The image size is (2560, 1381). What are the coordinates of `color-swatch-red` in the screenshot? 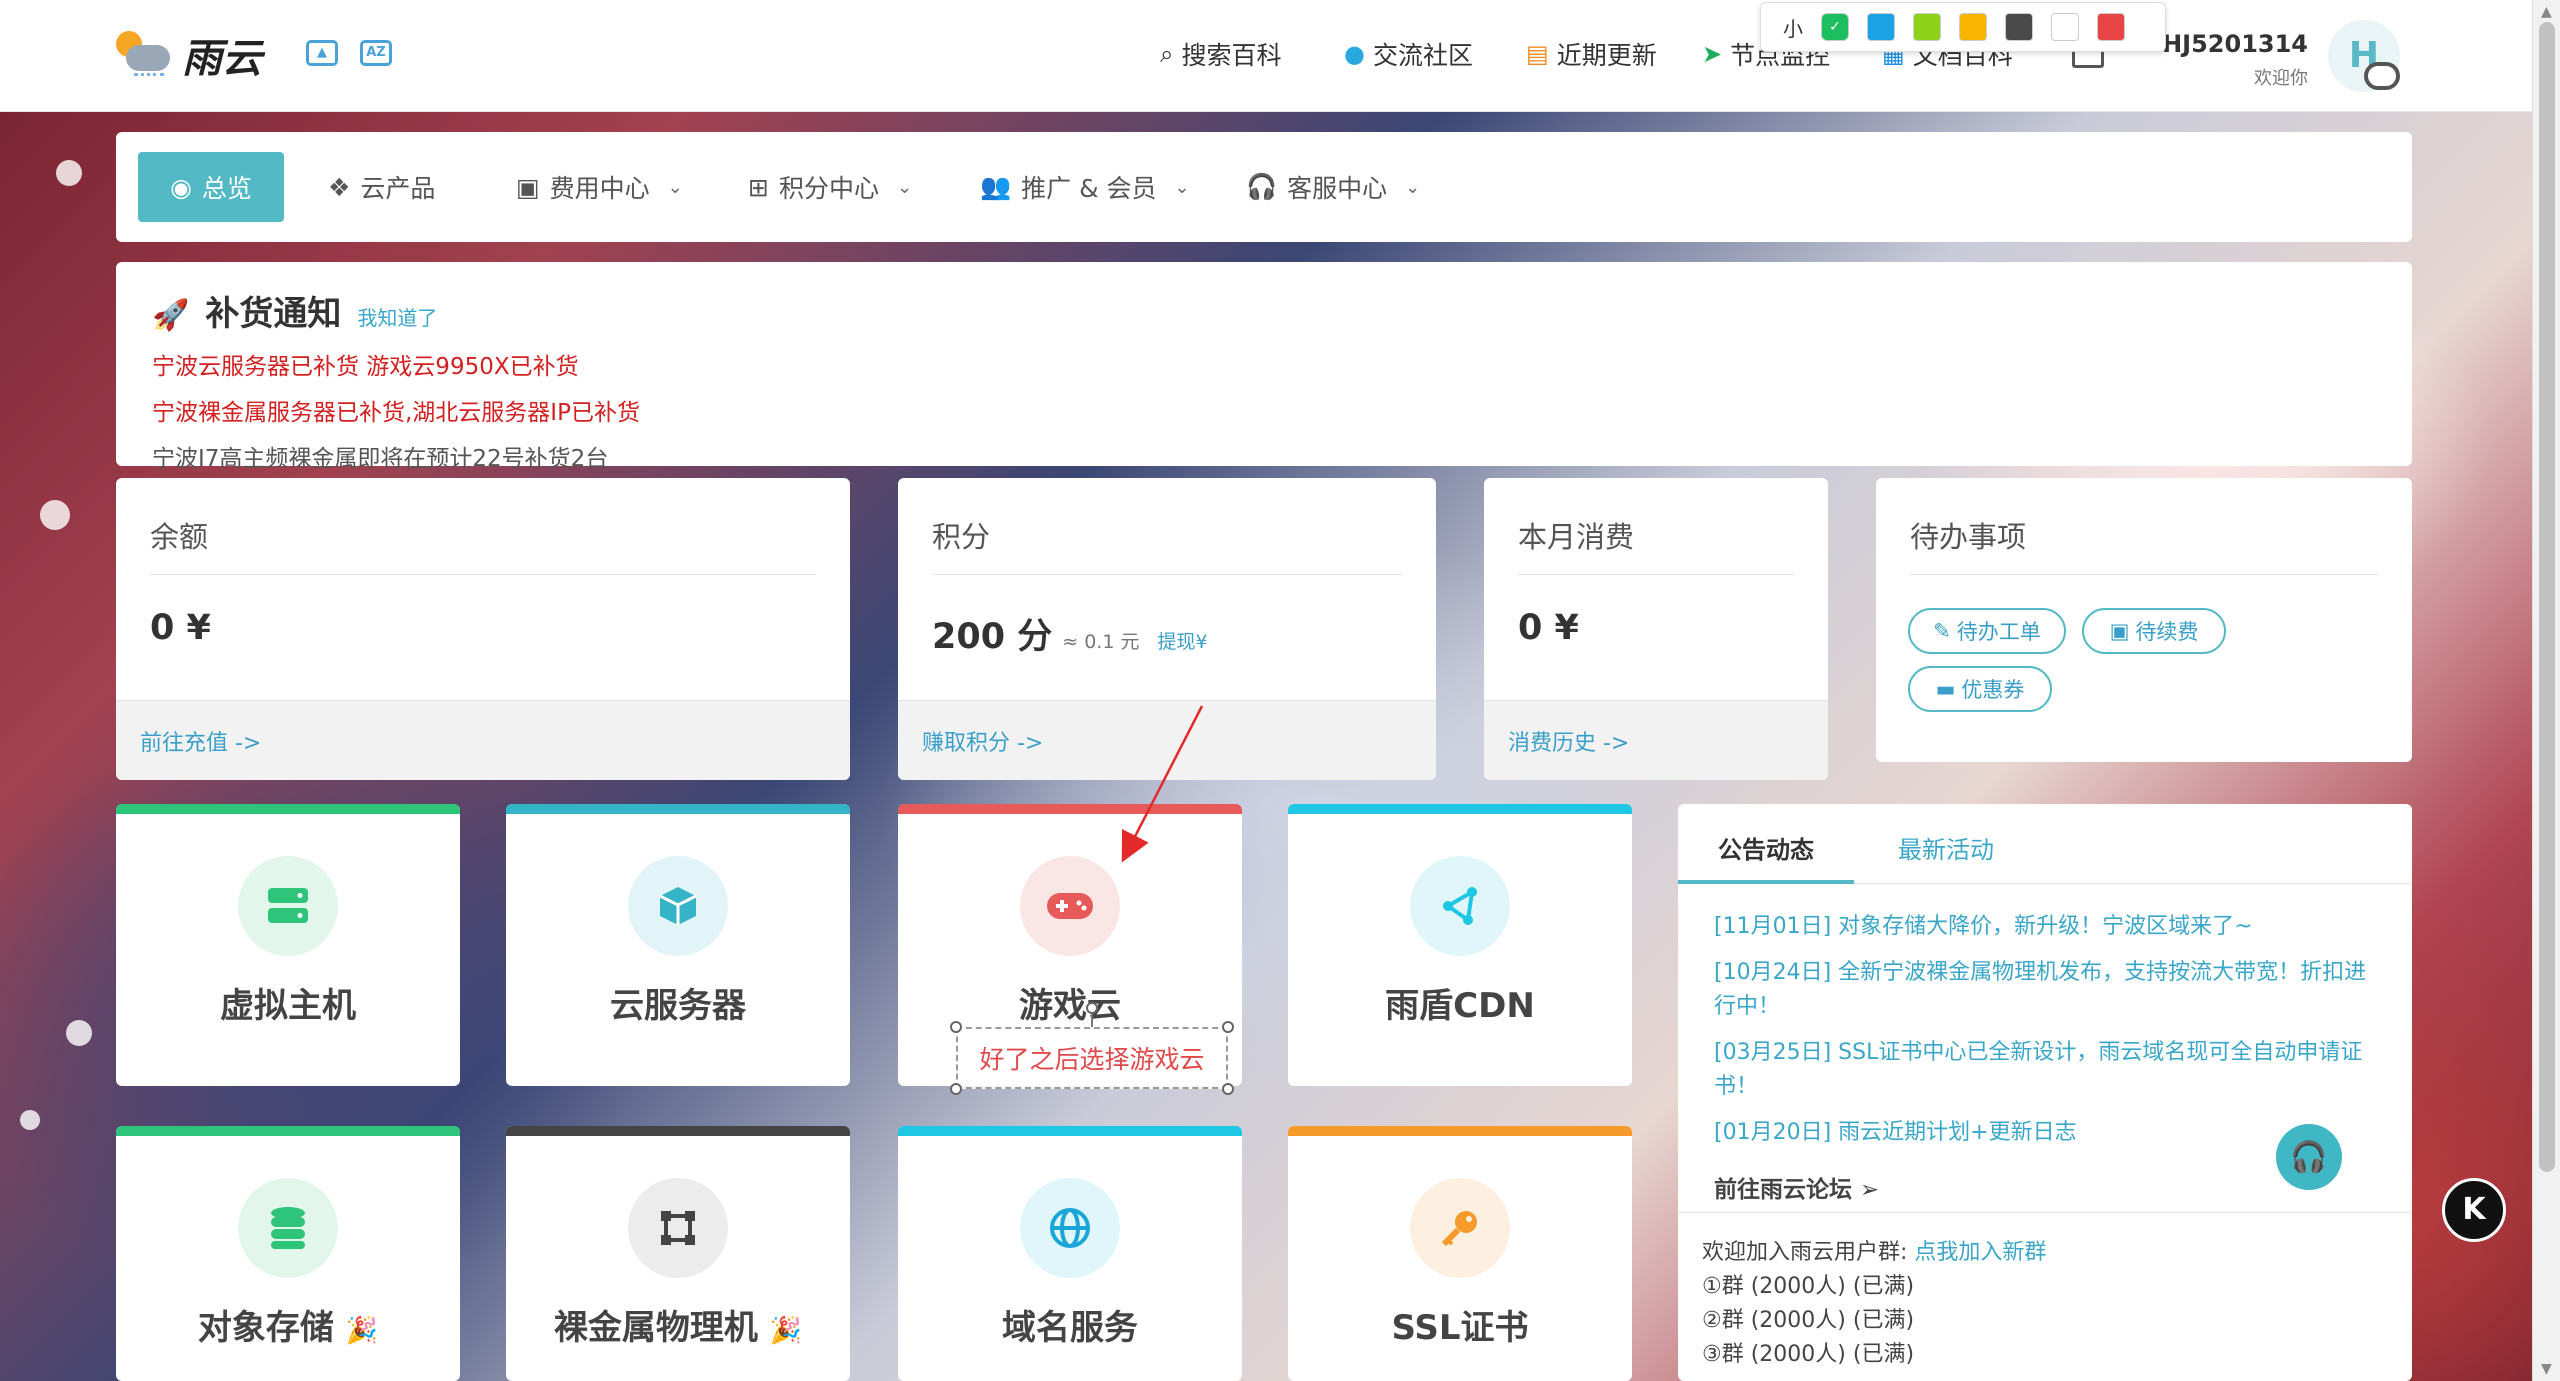 It's located at (2111, 27).